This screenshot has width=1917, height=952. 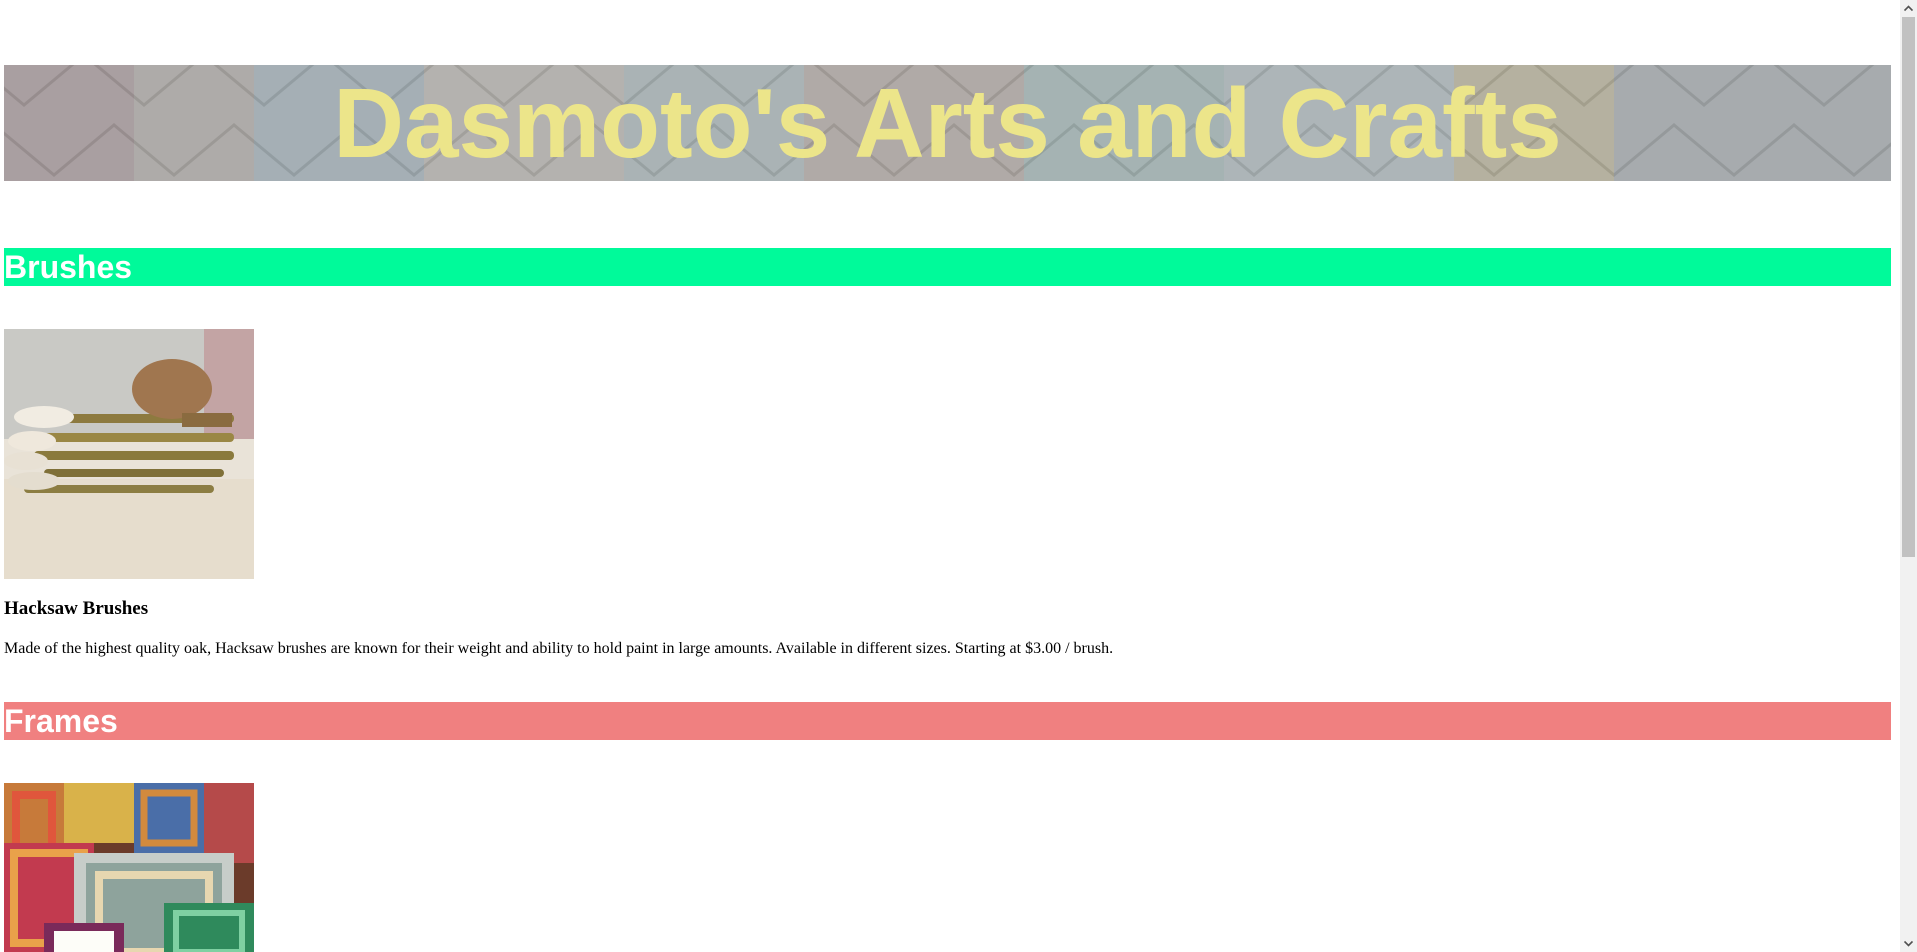 What do you see at coordinates (68, 267) in the screenshot?
I see `section-heading-label: Brushes` at bounding box center [68, 267].